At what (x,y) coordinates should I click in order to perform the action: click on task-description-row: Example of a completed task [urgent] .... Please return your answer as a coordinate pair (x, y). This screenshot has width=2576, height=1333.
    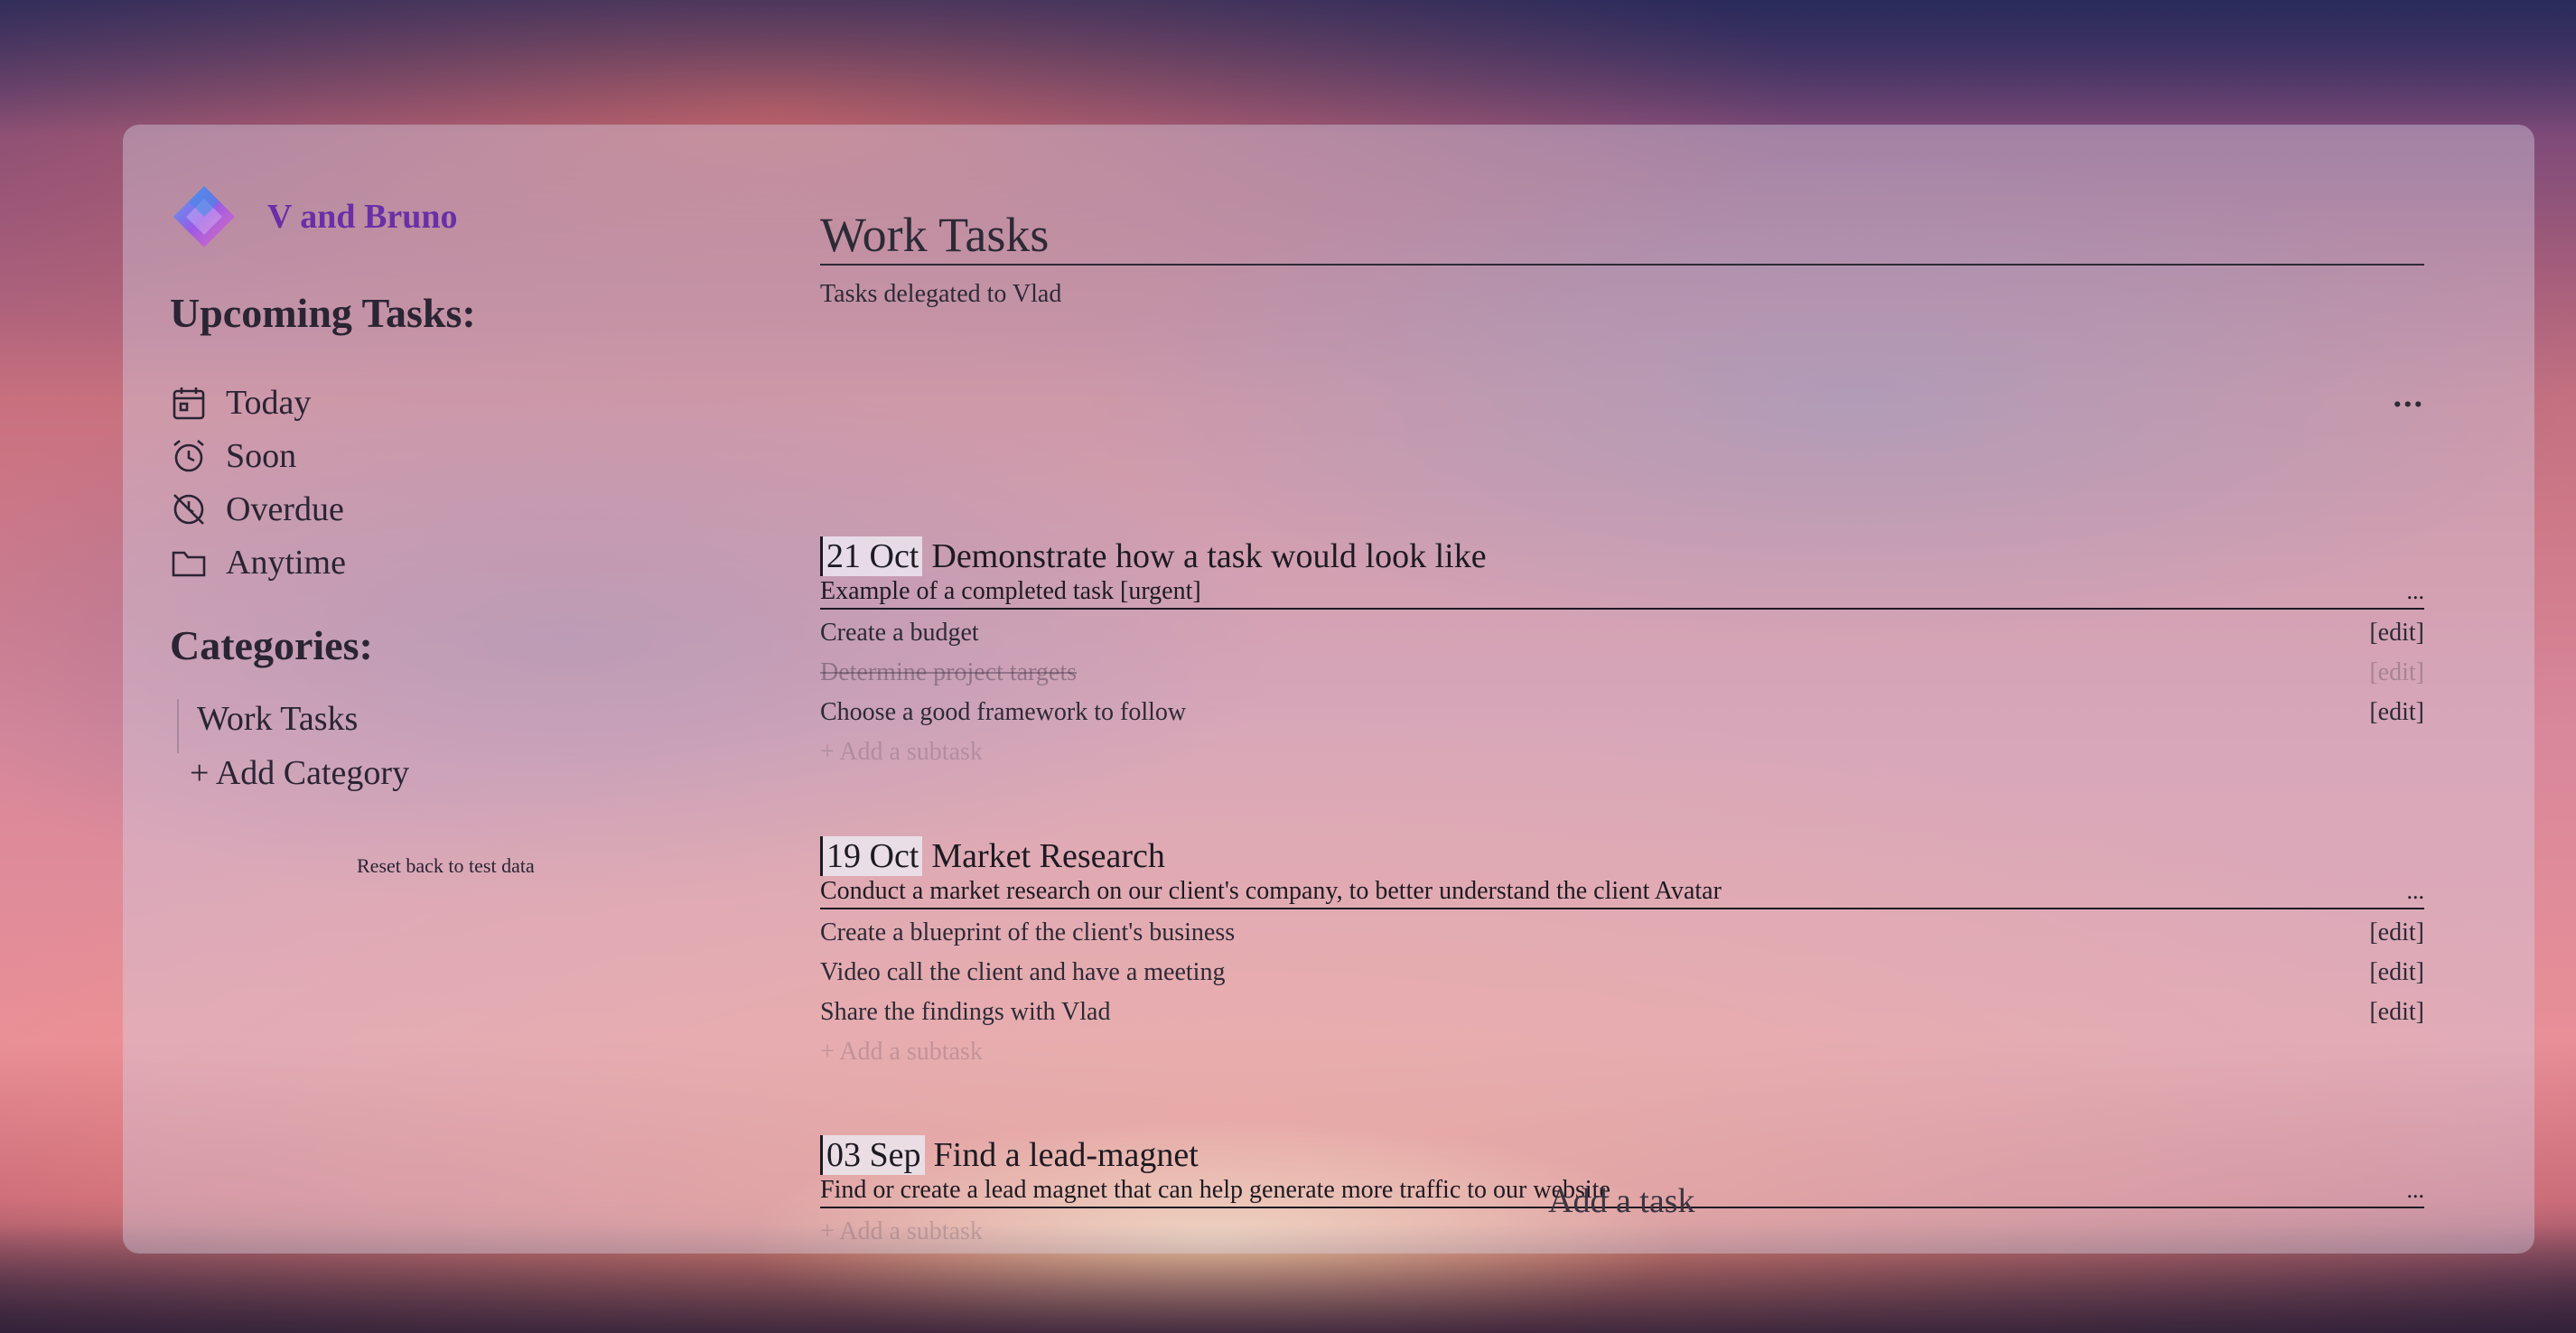
    Looking at the image, I should click on (1622, 593).